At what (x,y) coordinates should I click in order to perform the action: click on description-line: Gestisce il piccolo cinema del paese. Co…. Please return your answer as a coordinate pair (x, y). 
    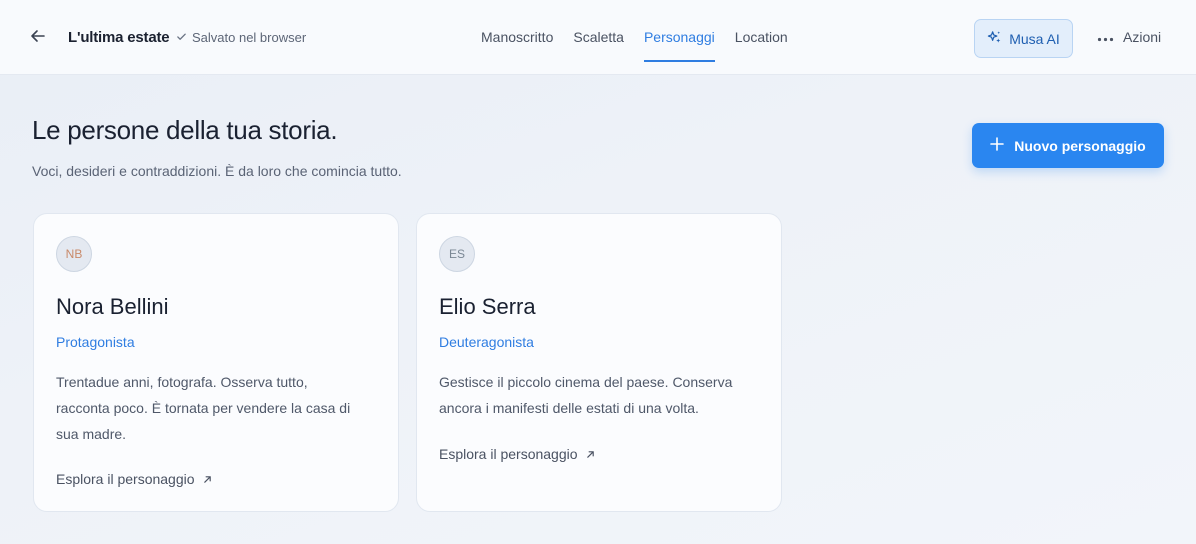
    Looking at the image, I should click on (586, 382).